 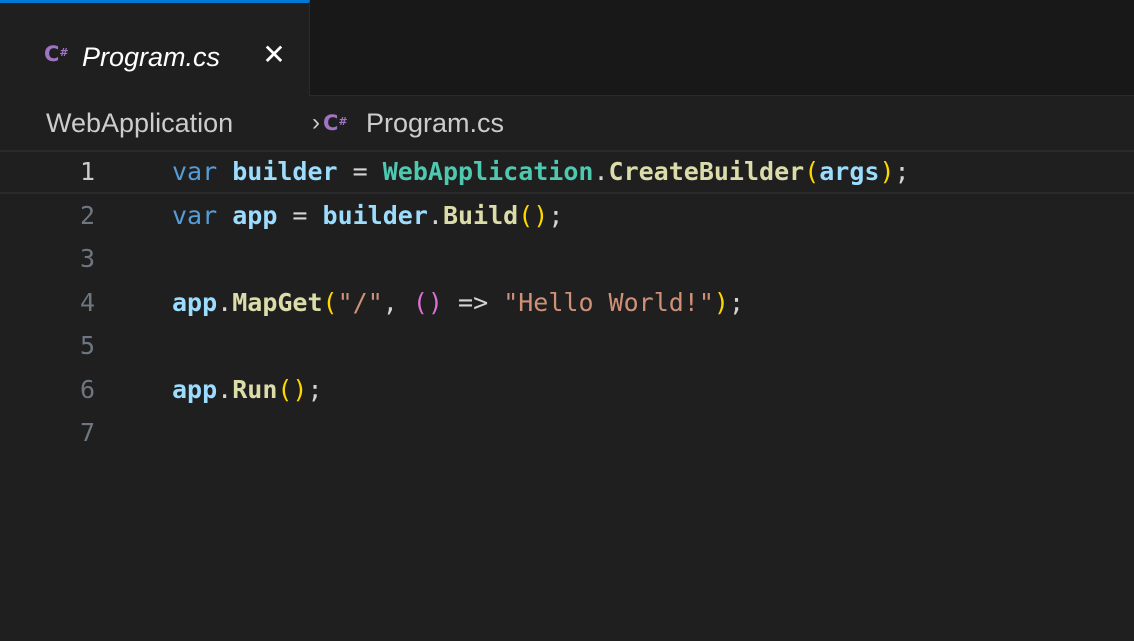 I want to click on code-line: 6 app.Run();, so click(x=567, y=390).